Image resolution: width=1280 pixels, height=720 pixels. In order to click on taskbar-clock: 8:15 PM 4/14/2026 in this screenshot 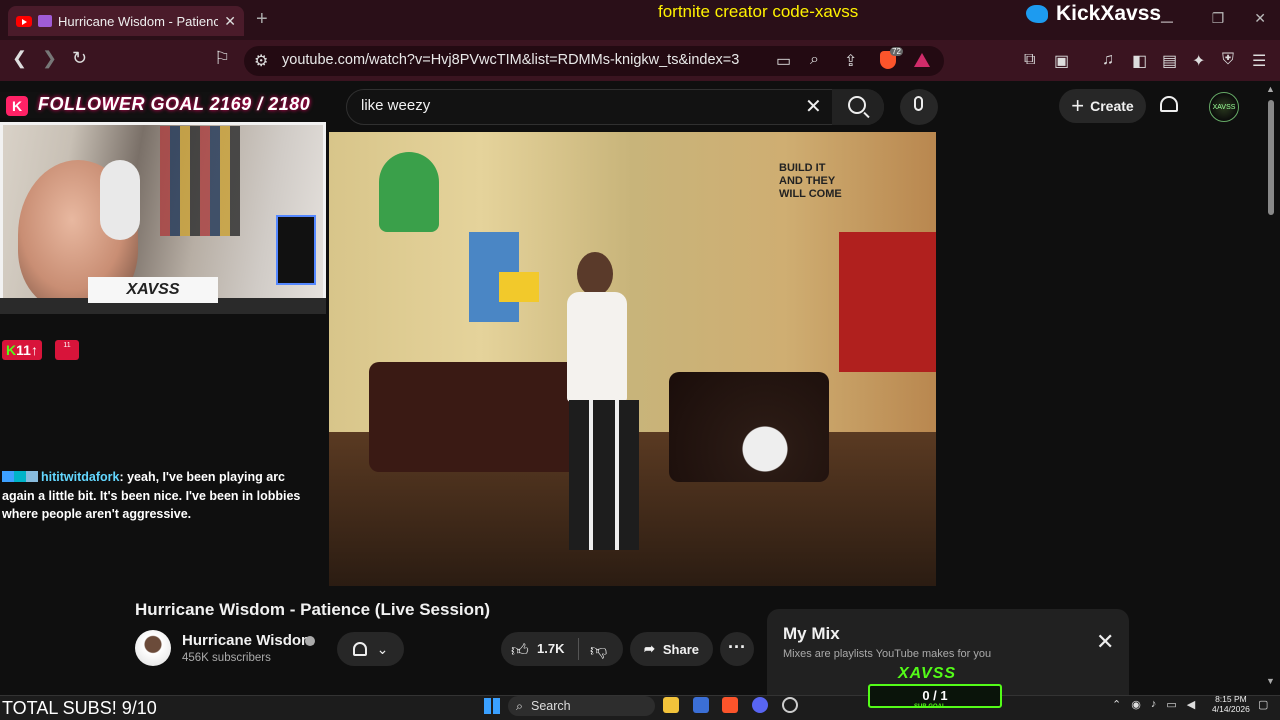, I will do `click(1231, 704)`.